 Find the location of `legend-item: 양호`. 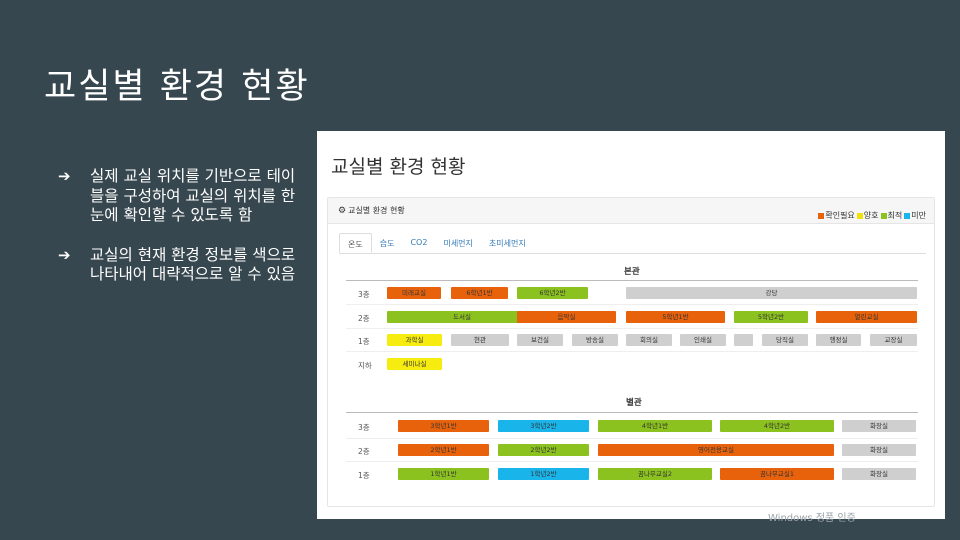

legend-item: 양호 is located at coordinates (867, 215).